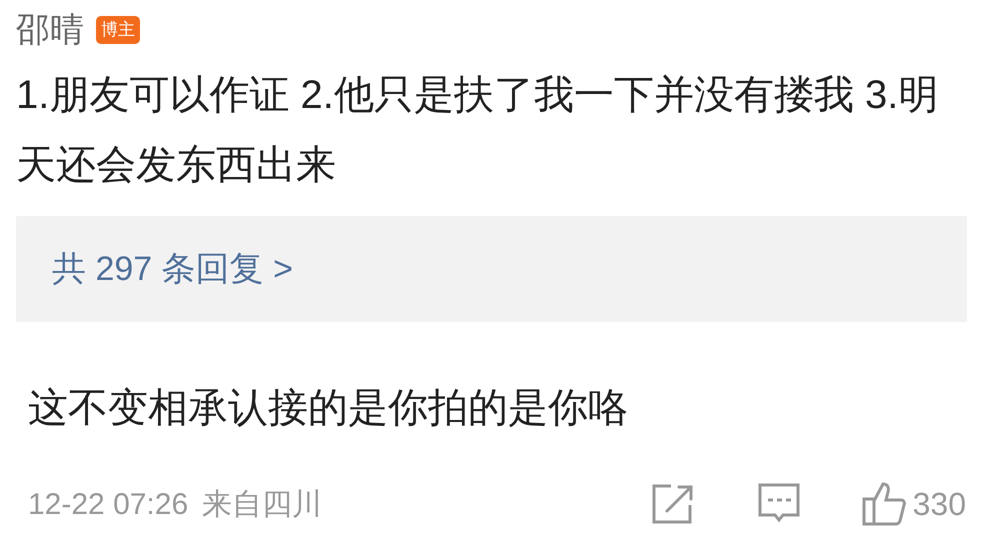 The height and width of the screenshot is (558, 1000). What do you see at coordinates (672, 504) in the screenshot?
I see `share-icon` at bounding box center [672, 504].